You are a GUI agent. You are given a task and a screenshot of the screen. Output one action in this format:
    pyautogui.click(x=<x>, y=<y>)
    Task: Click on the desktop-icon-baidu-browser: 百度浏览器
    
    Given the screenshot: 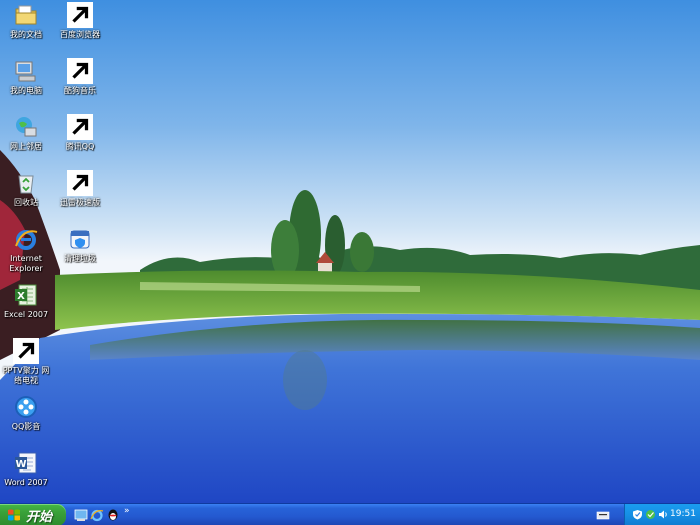 What is the action you would take?
    pyautogui.click(x=80, y=21)
    